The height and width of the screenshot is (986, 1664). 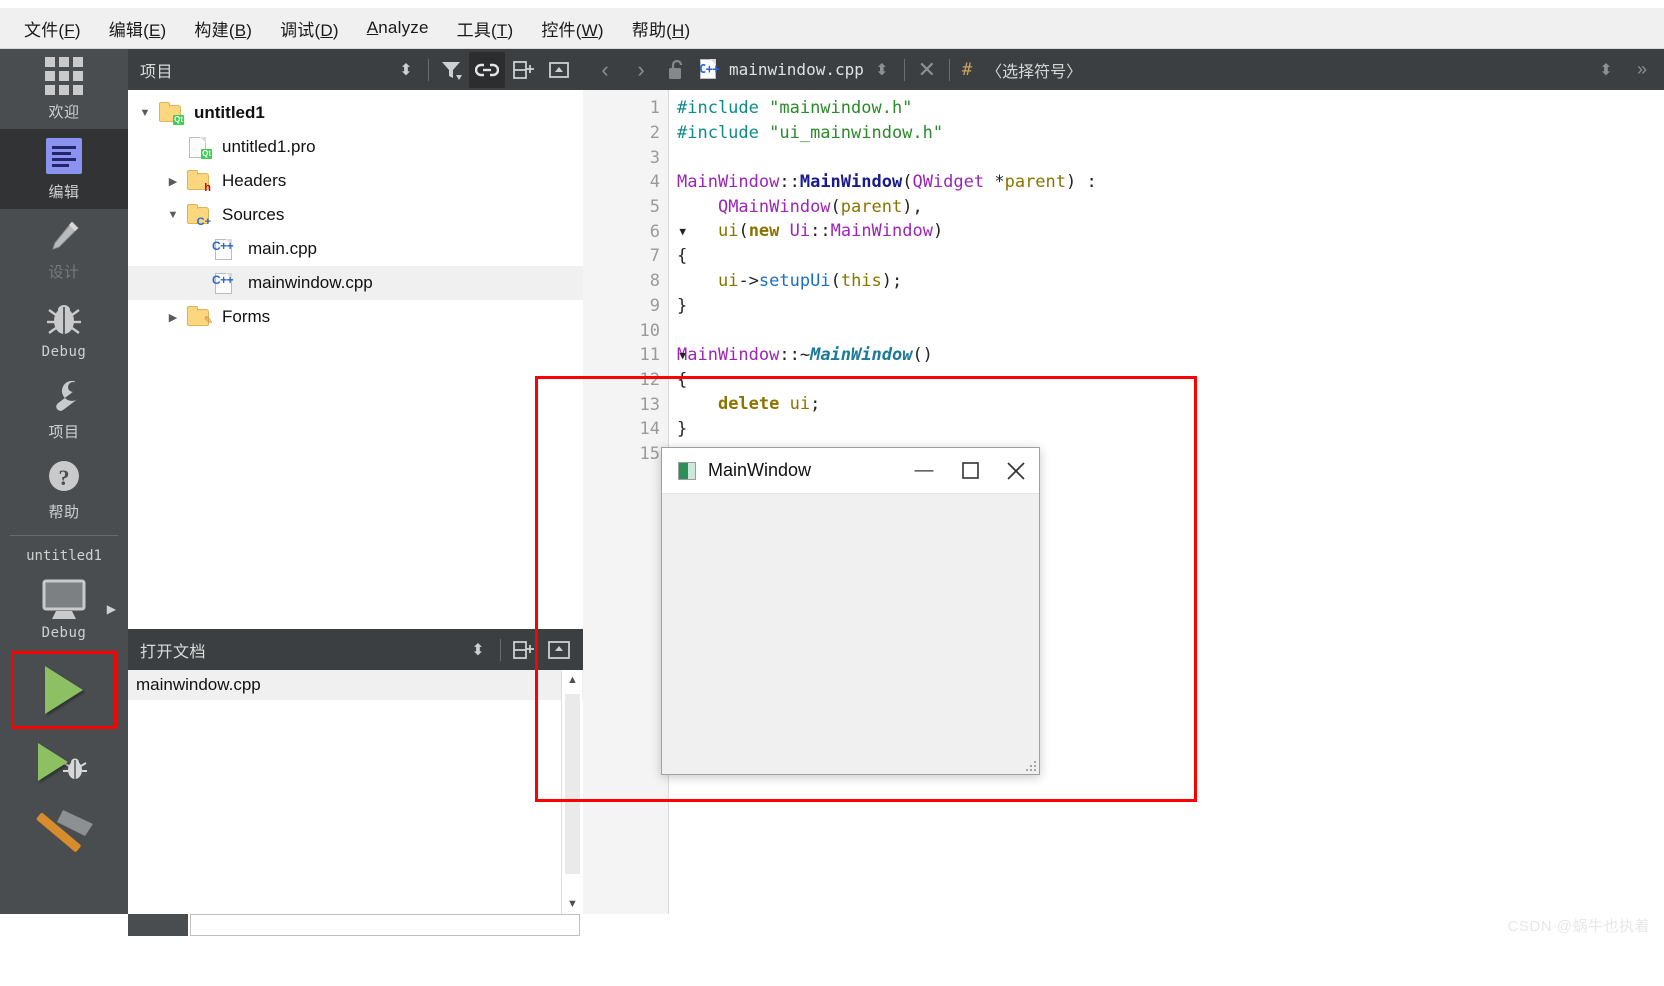 What do you see at coordinates (795, 354) in the screenshot?
I see `code-token: ::~` at bounding box center [795, 354].